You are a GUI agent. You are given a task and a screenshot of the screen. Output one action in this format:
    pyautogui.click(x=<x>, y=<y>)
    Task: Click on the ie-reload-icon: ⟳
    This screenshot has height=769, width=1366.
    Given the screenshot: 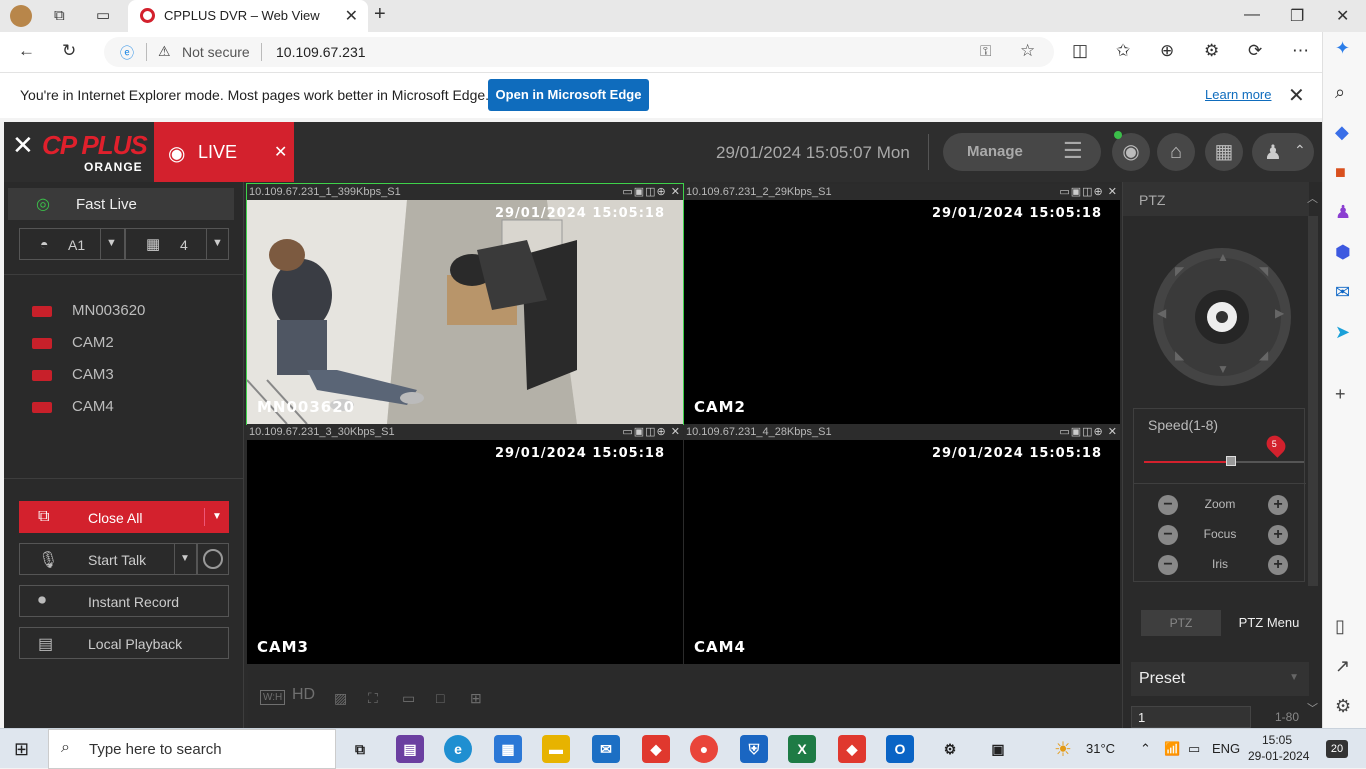 What is the action you would take?
    pyautogui.click(x=1255, y=51)
    